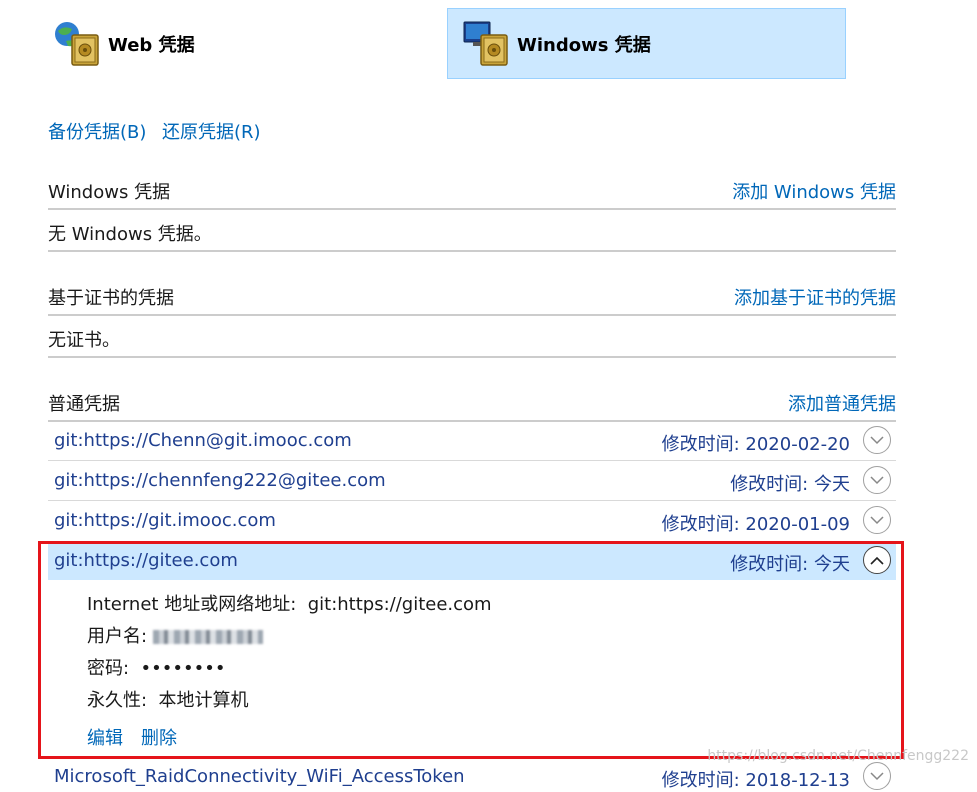 The image size is (977, 792). Describe the element at coordinates (211, 131) in the screenshot. I see `restore-credentials-link: 还原凭据(R)` at that location.